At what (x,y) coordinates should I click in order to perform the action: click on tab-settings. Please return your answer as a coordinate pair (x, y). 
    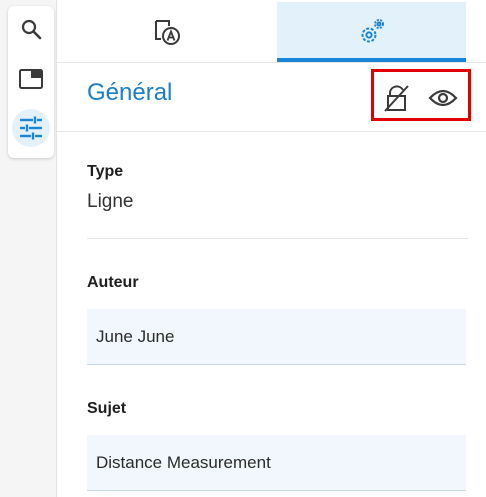
    Looking at the image, I should click on (371, 32).